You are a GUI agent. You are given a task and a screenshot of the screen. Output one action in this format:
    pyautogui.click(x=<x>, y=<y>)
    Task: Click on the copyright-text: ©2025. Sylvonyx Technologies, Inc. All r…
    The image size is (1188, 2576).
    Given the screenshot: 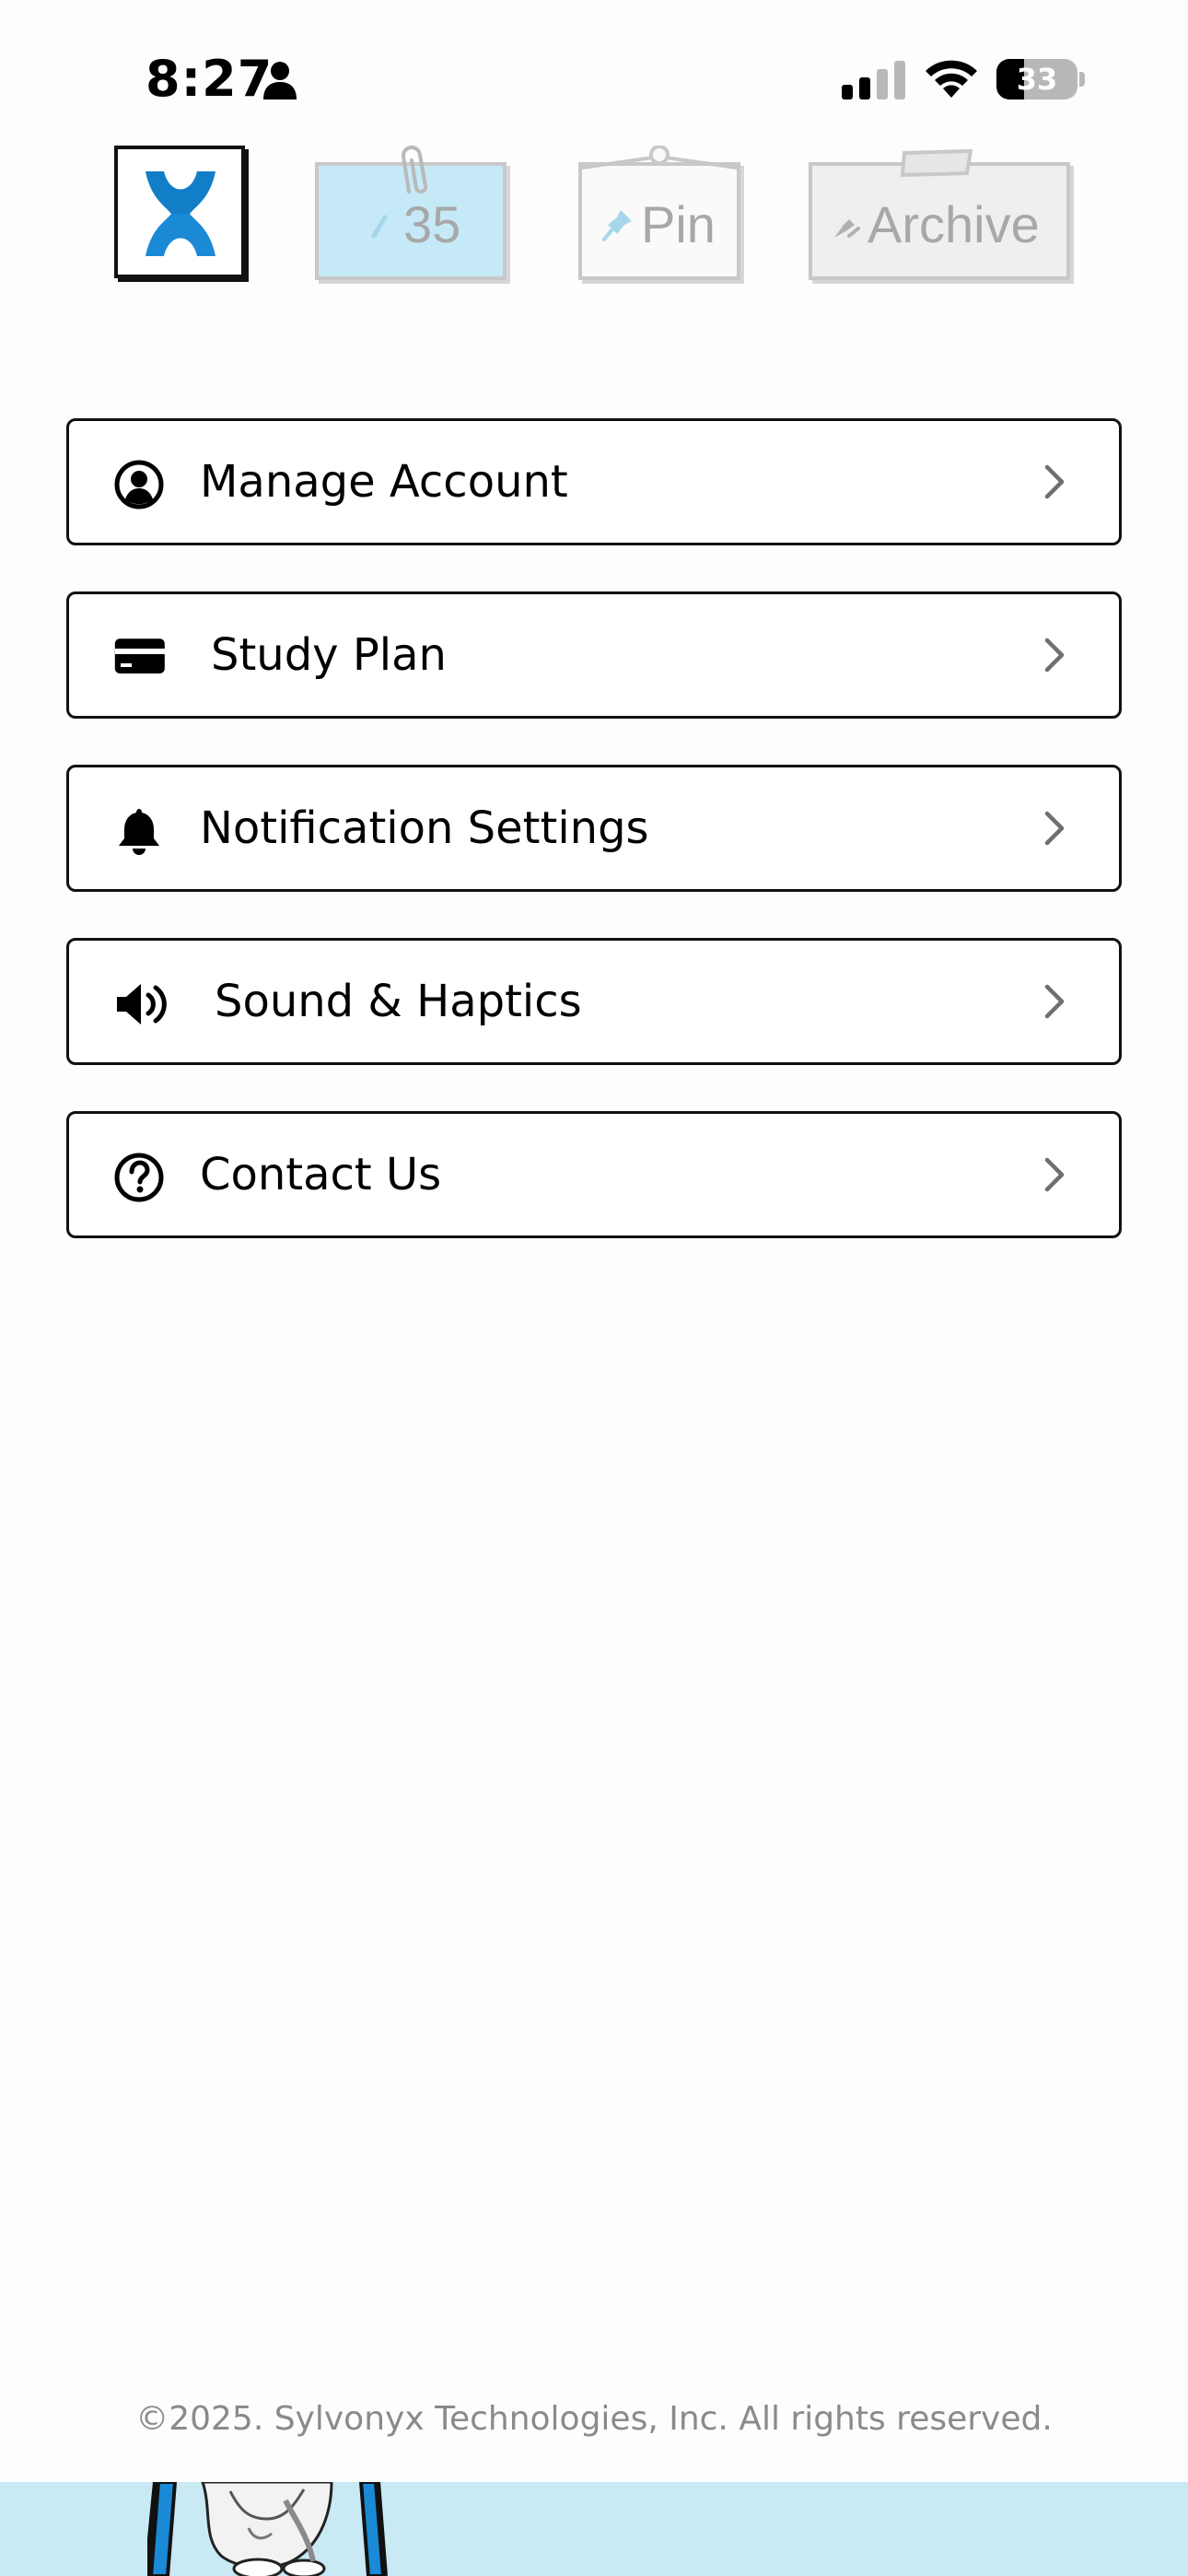 What is the action you would take?
    pyautogui.click(x=594, y=2419)
    